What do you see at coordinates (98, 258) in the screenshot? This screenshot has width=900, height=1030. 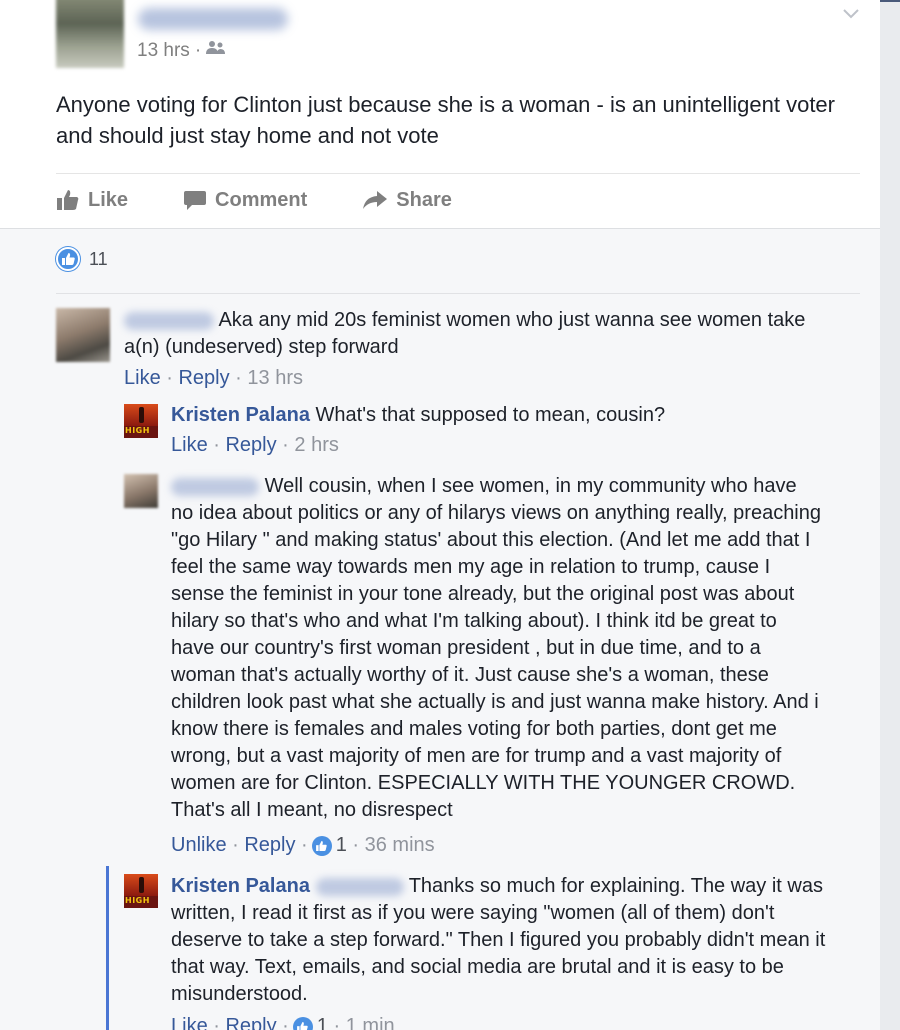 I see `reaction-count: 11` at bounding box center [98, 258].